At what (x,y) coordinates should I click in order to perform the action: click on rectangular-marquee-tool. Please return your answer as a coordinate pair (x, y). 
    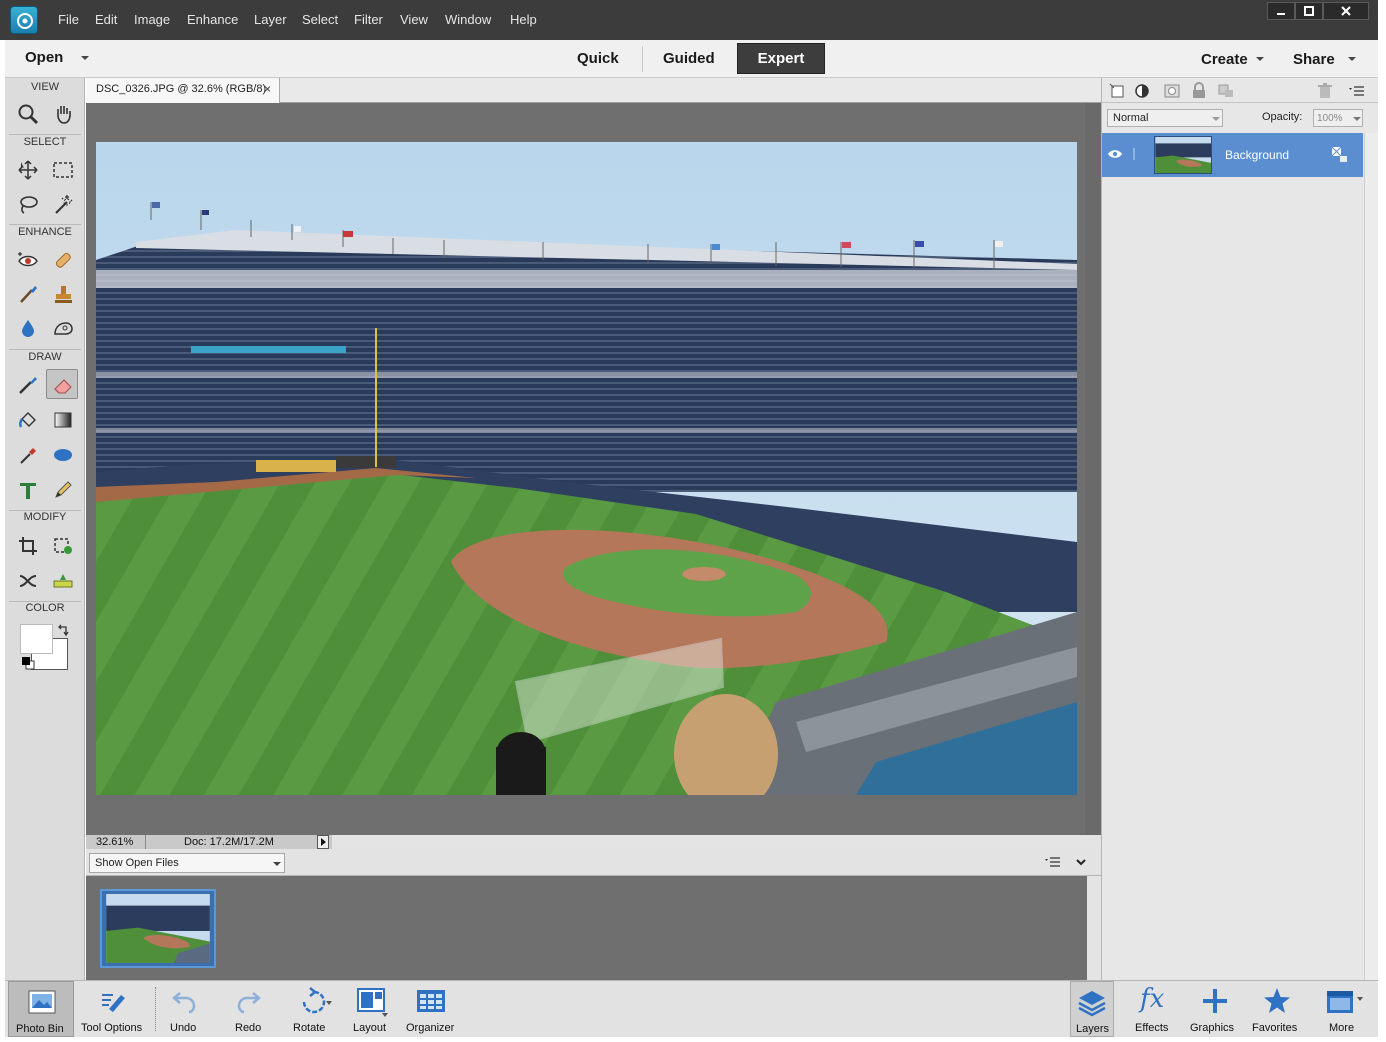
    Looking at the image, I should click on (62, 169).